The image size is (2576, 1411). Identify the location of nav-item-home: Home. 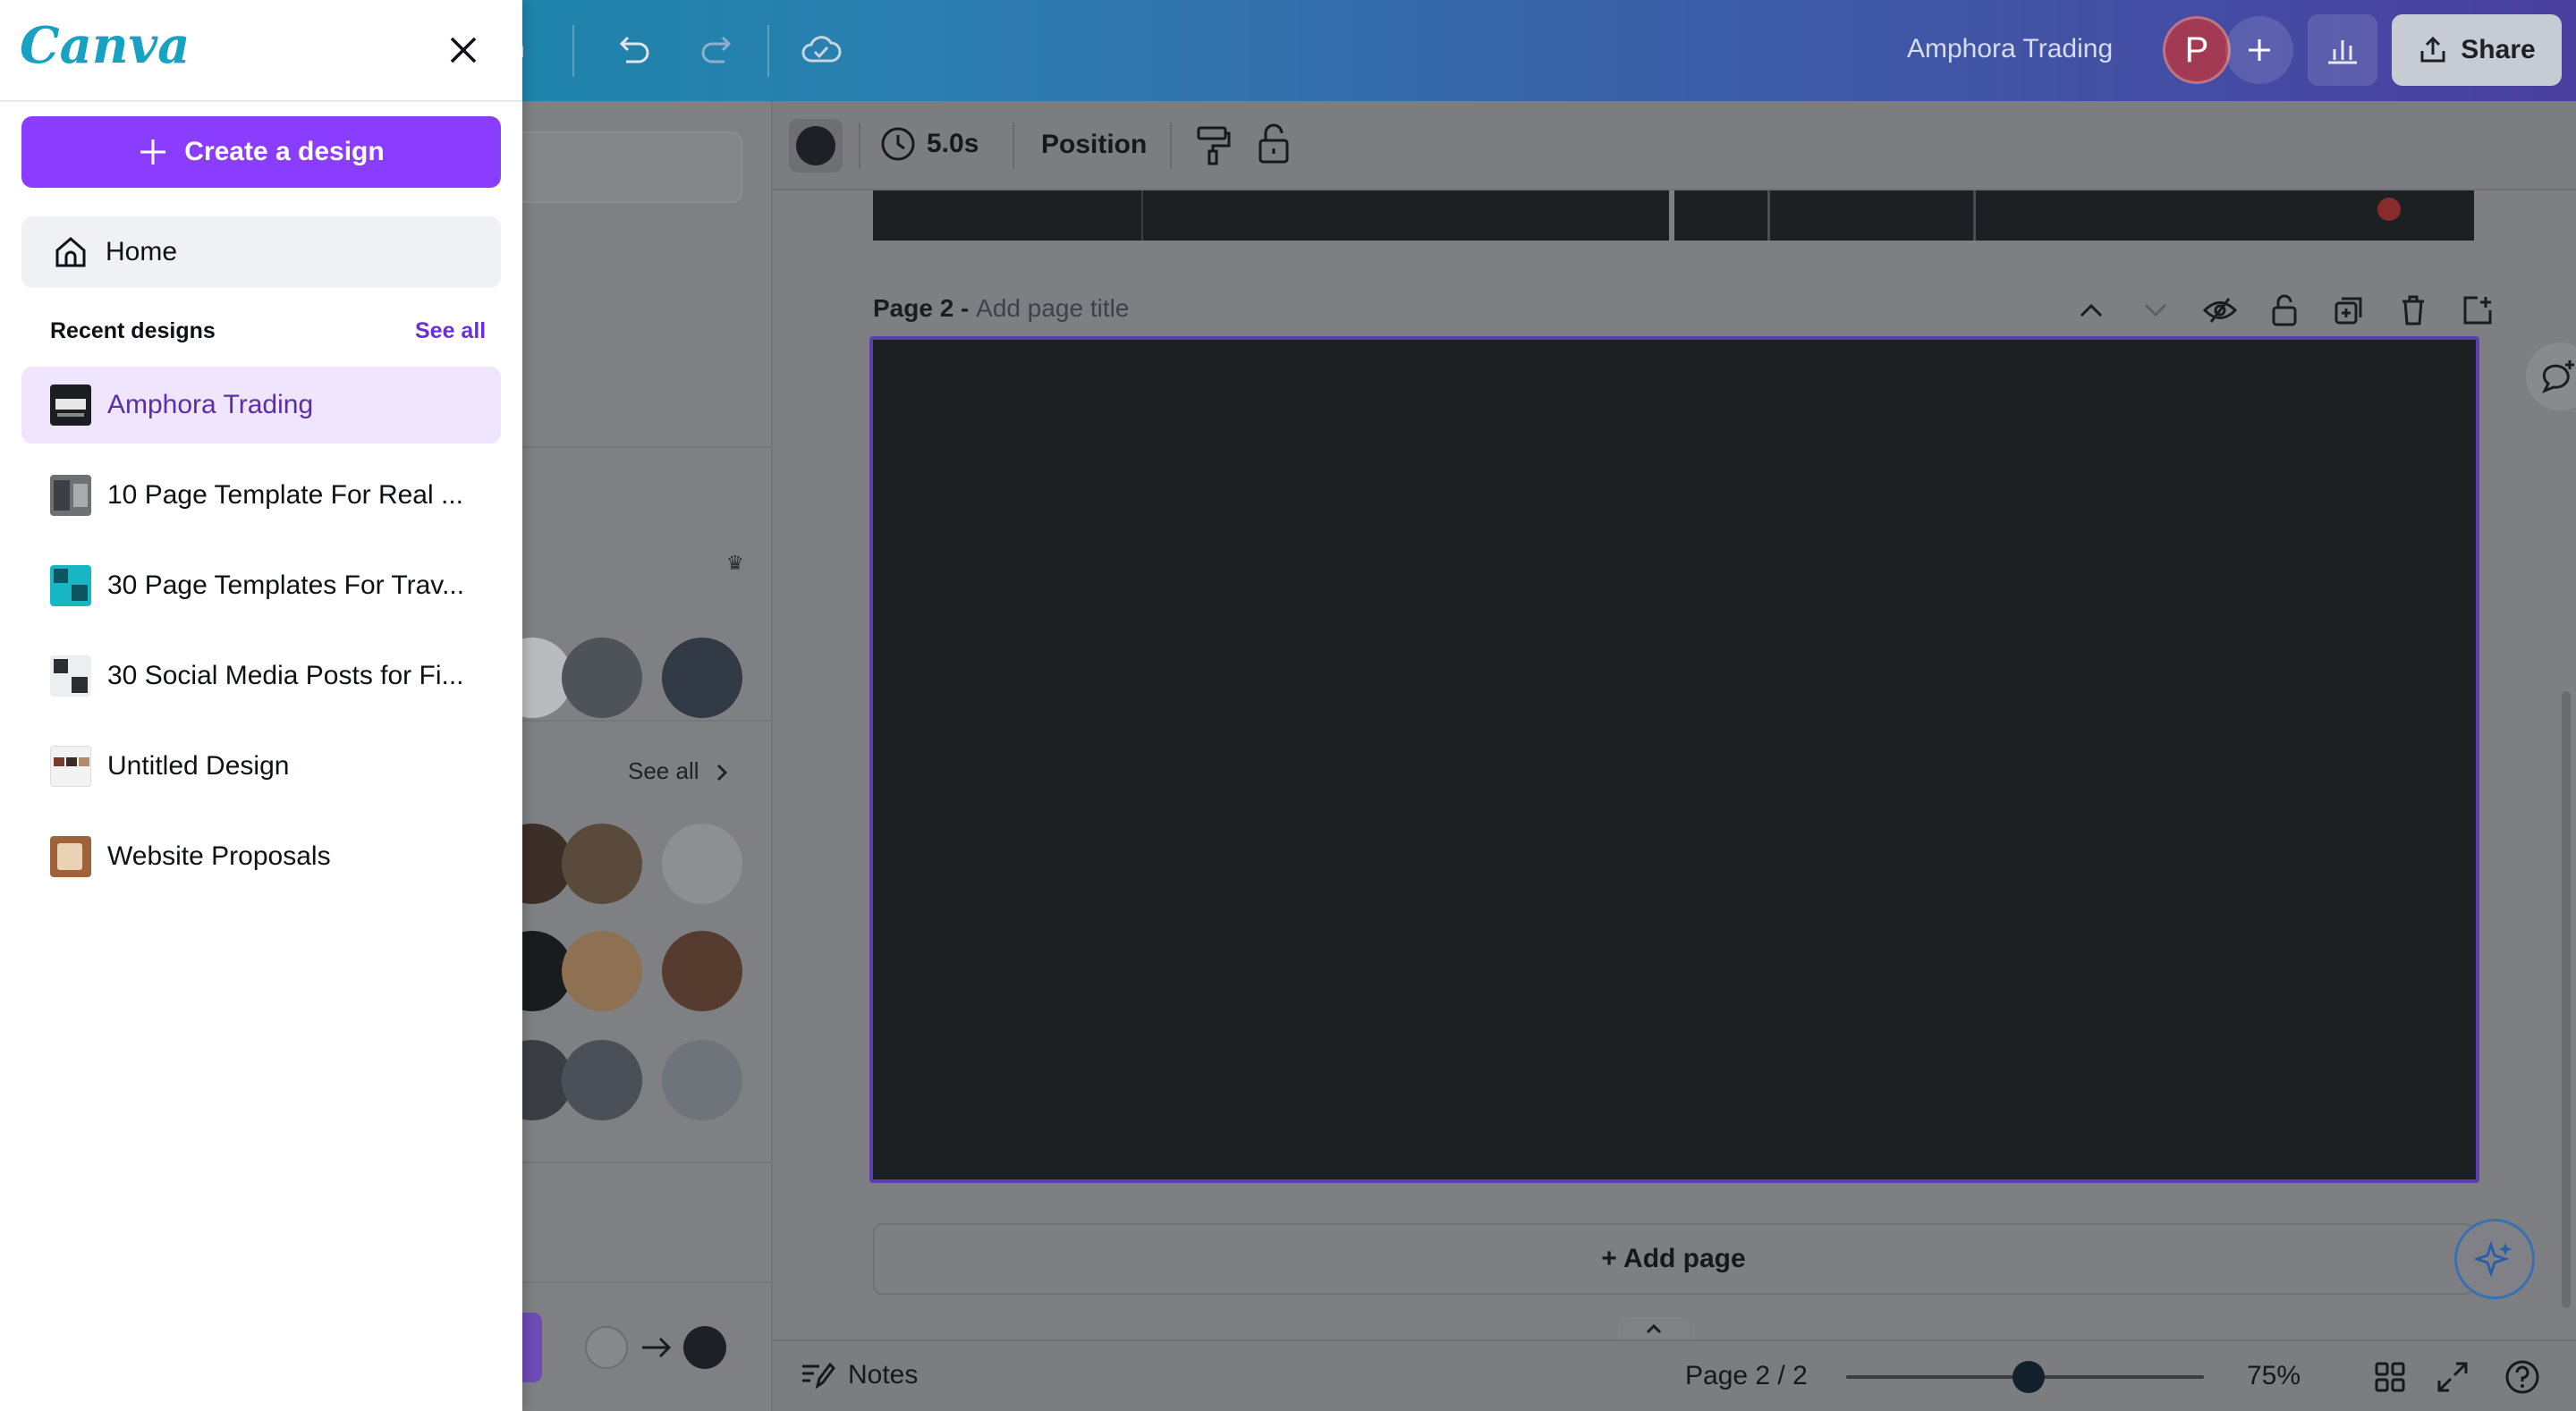
(261, 252).